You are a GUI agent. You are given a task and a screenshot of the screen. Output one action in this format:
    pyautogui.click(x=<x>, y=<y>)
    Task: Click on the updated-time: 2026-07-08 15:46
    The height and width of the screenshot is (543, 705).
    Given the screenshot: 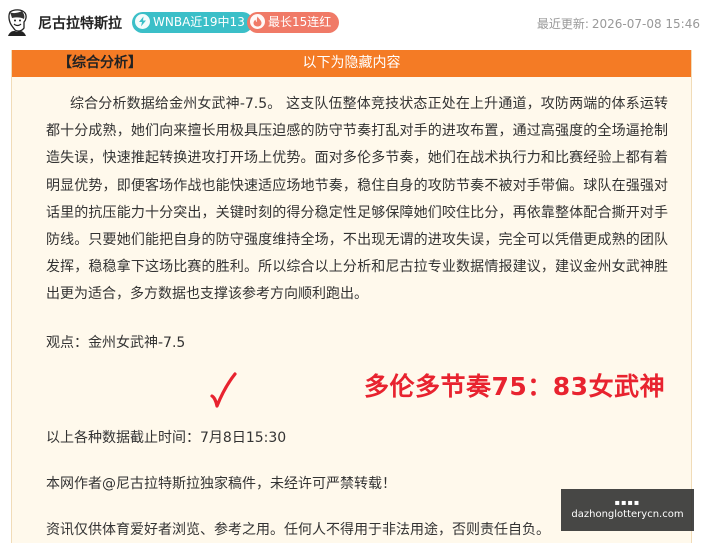 What is the action you would take?
    pyautogui.click(x=645, y=24)
    